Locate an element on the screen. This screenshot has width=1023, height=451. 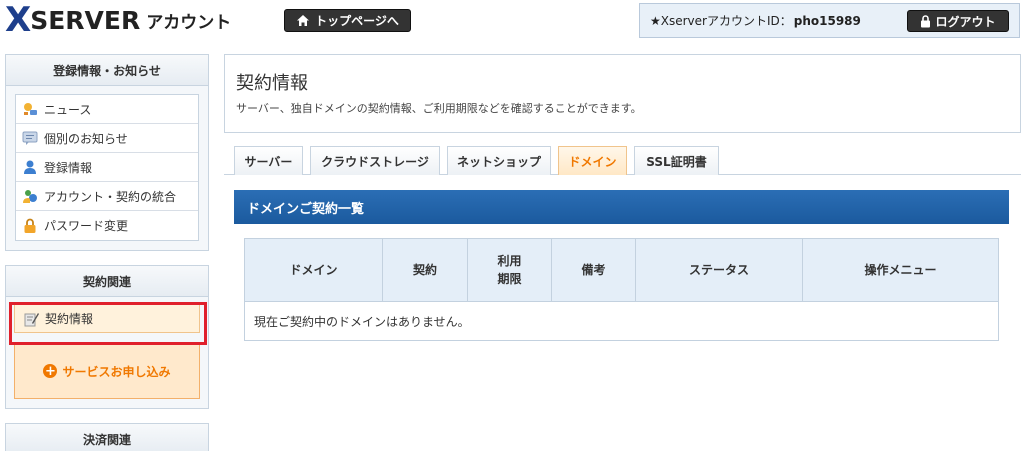
sidebar-item-news: ニュース is located at coordinates (107, 109).